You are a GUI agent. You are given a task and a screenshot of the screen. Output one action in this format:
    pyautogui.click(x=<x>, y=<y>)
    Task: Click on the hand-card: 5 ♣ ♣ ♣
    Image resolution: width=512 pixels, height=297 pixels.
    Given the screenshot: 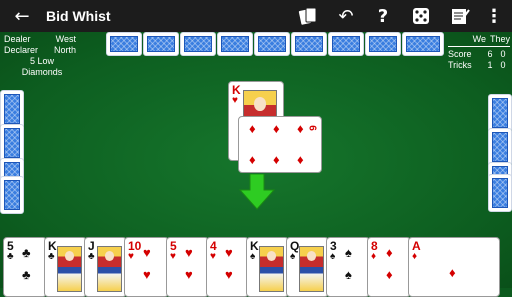 What is the action you would take?
    pyautogui.click(x=25, y=267)
    